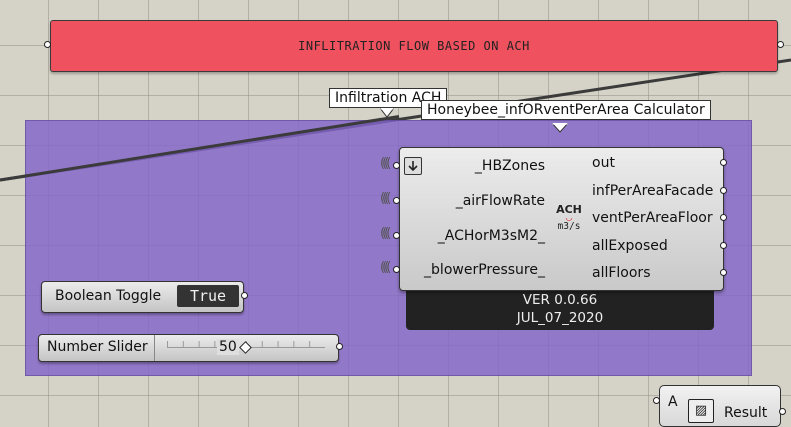 This screenshot has width=791, height=427. Describe the element at coordinates (396, 235) in the screenshot. I see `input-grip-achorm3sm2` at that location.